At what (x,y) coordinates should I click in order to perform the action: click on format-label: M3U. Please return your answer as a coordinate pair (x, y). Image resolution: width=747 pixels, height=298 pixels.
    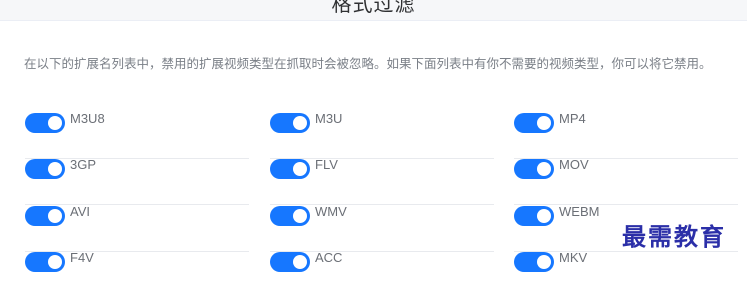
    Looking at the image, I should click on (329, 118).